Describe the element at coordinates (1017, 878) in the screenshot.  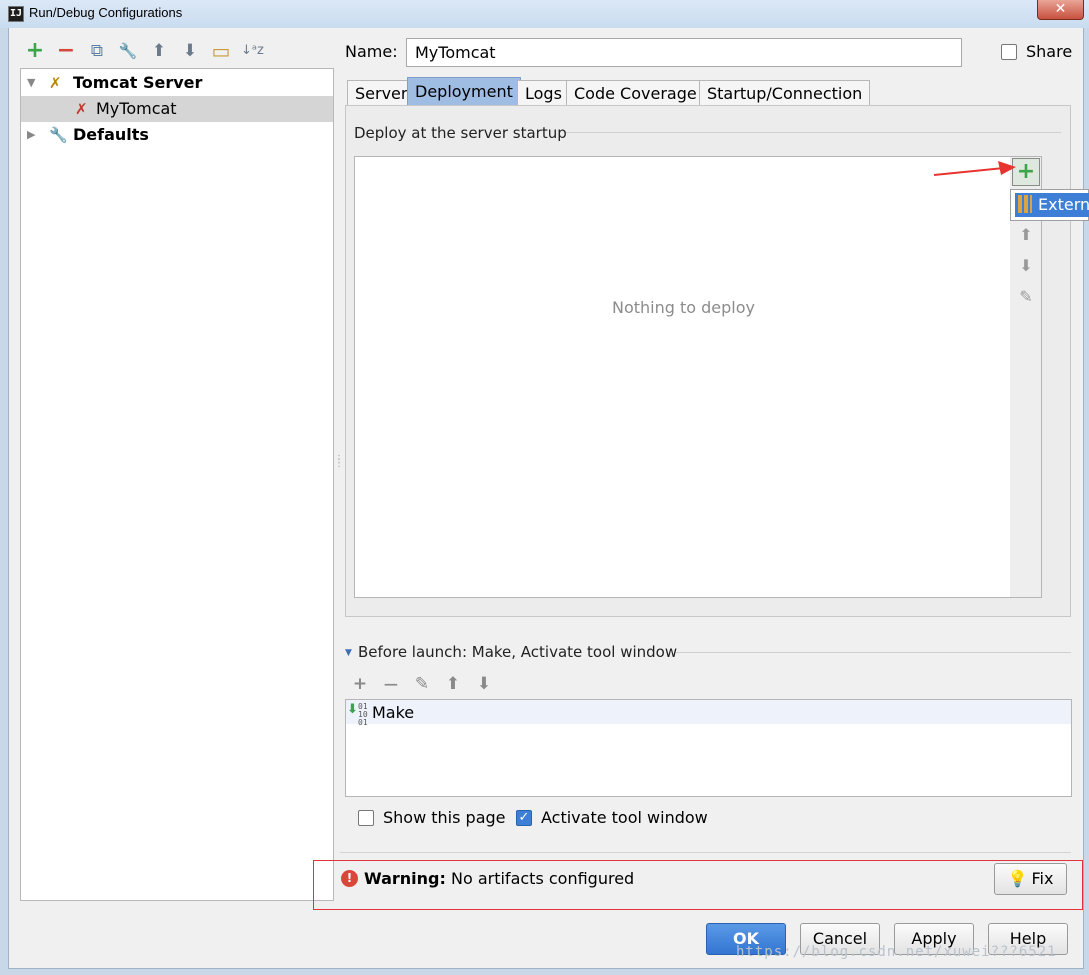
I see `bulb-icon: 💡` at that location.